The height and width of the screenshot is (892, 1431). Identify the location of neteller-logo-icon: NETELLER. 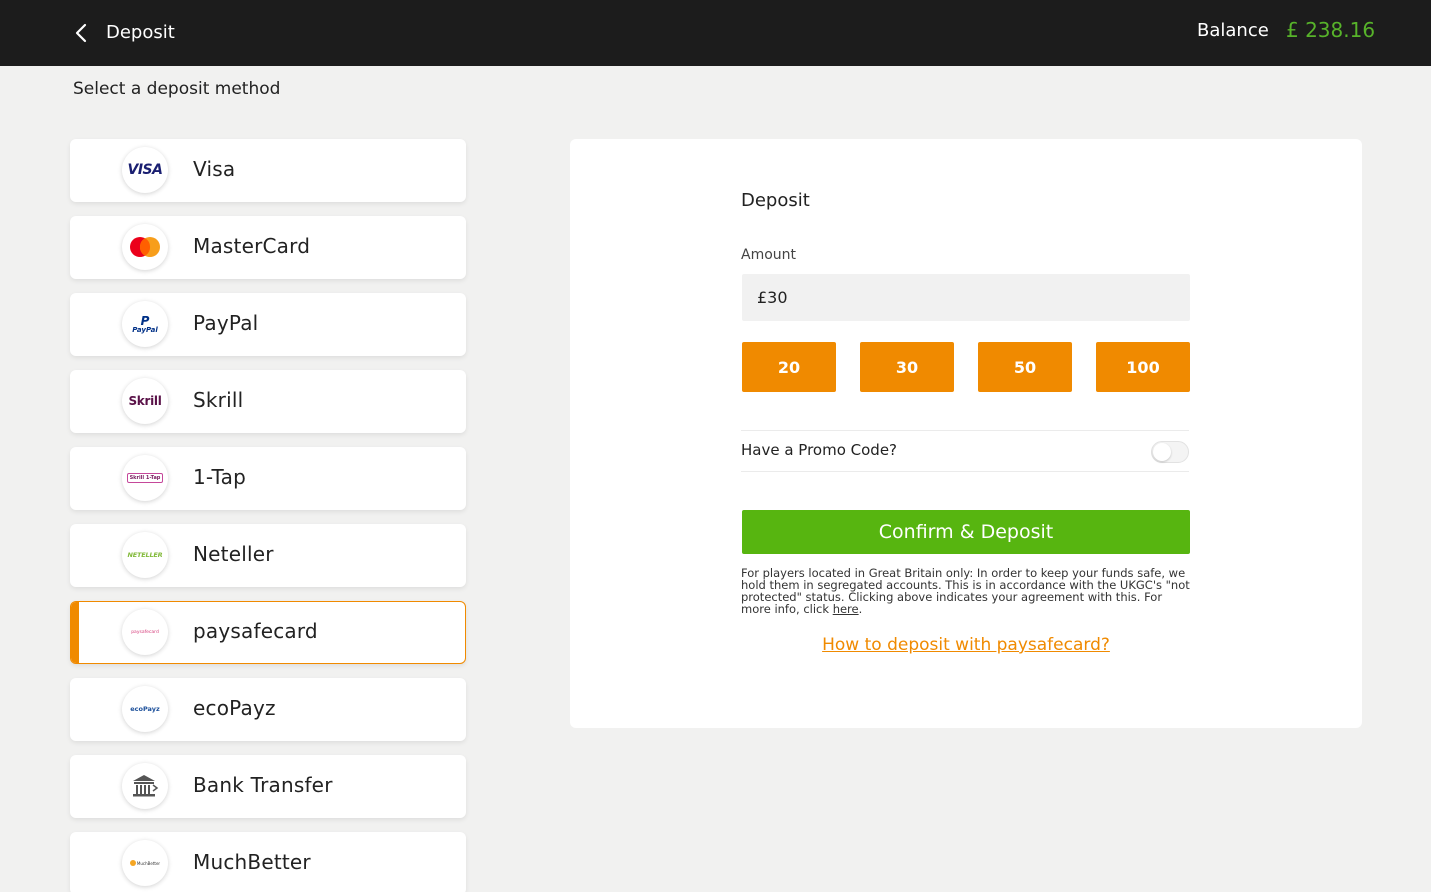
(145, 555).